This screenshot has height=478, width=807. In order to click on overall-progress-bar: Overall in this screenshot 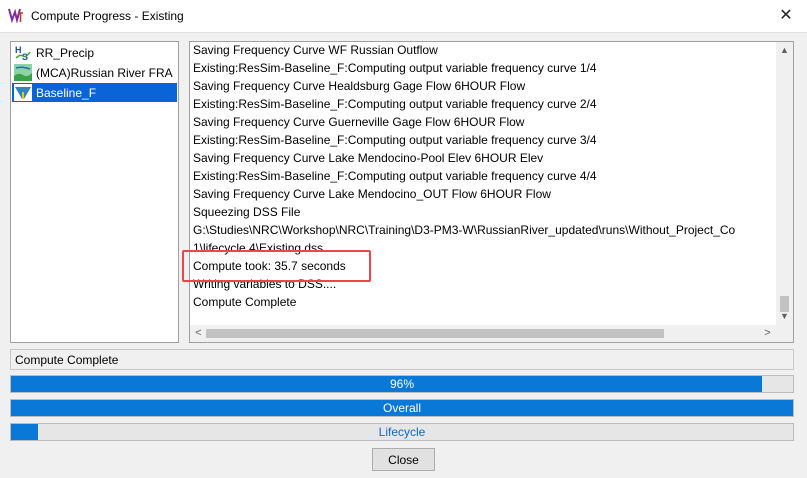, I will do `click(402, 408)`.